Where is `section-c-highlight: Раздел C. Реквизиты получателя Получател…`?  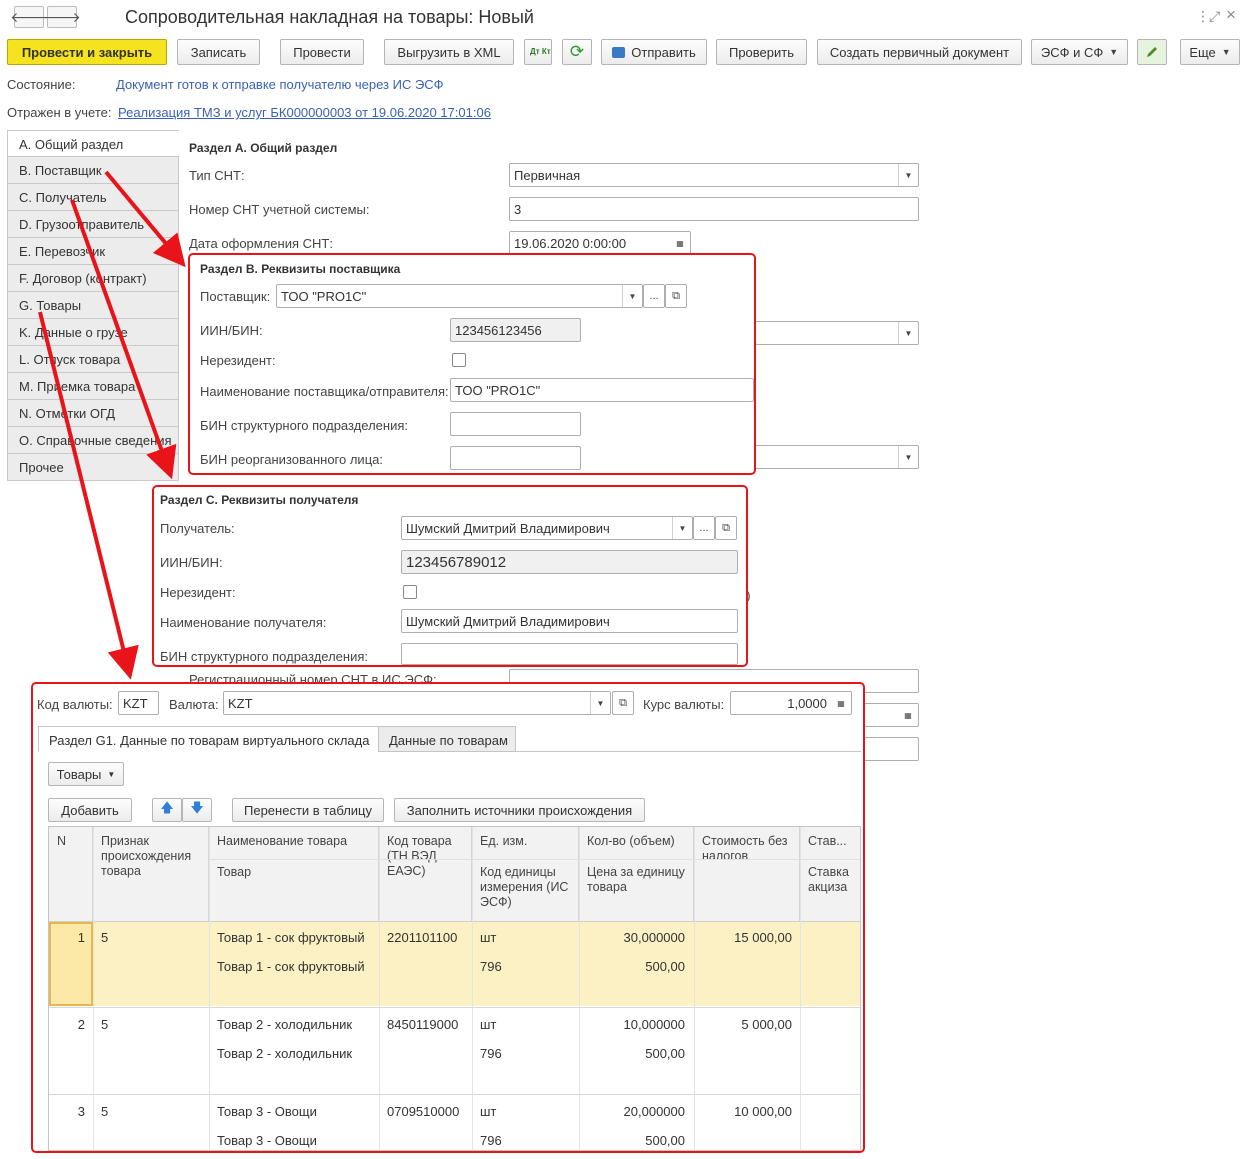
section-c-highlight: Раздел C. Реквизиты получателя Получател… is located at coordinates (450, 576).